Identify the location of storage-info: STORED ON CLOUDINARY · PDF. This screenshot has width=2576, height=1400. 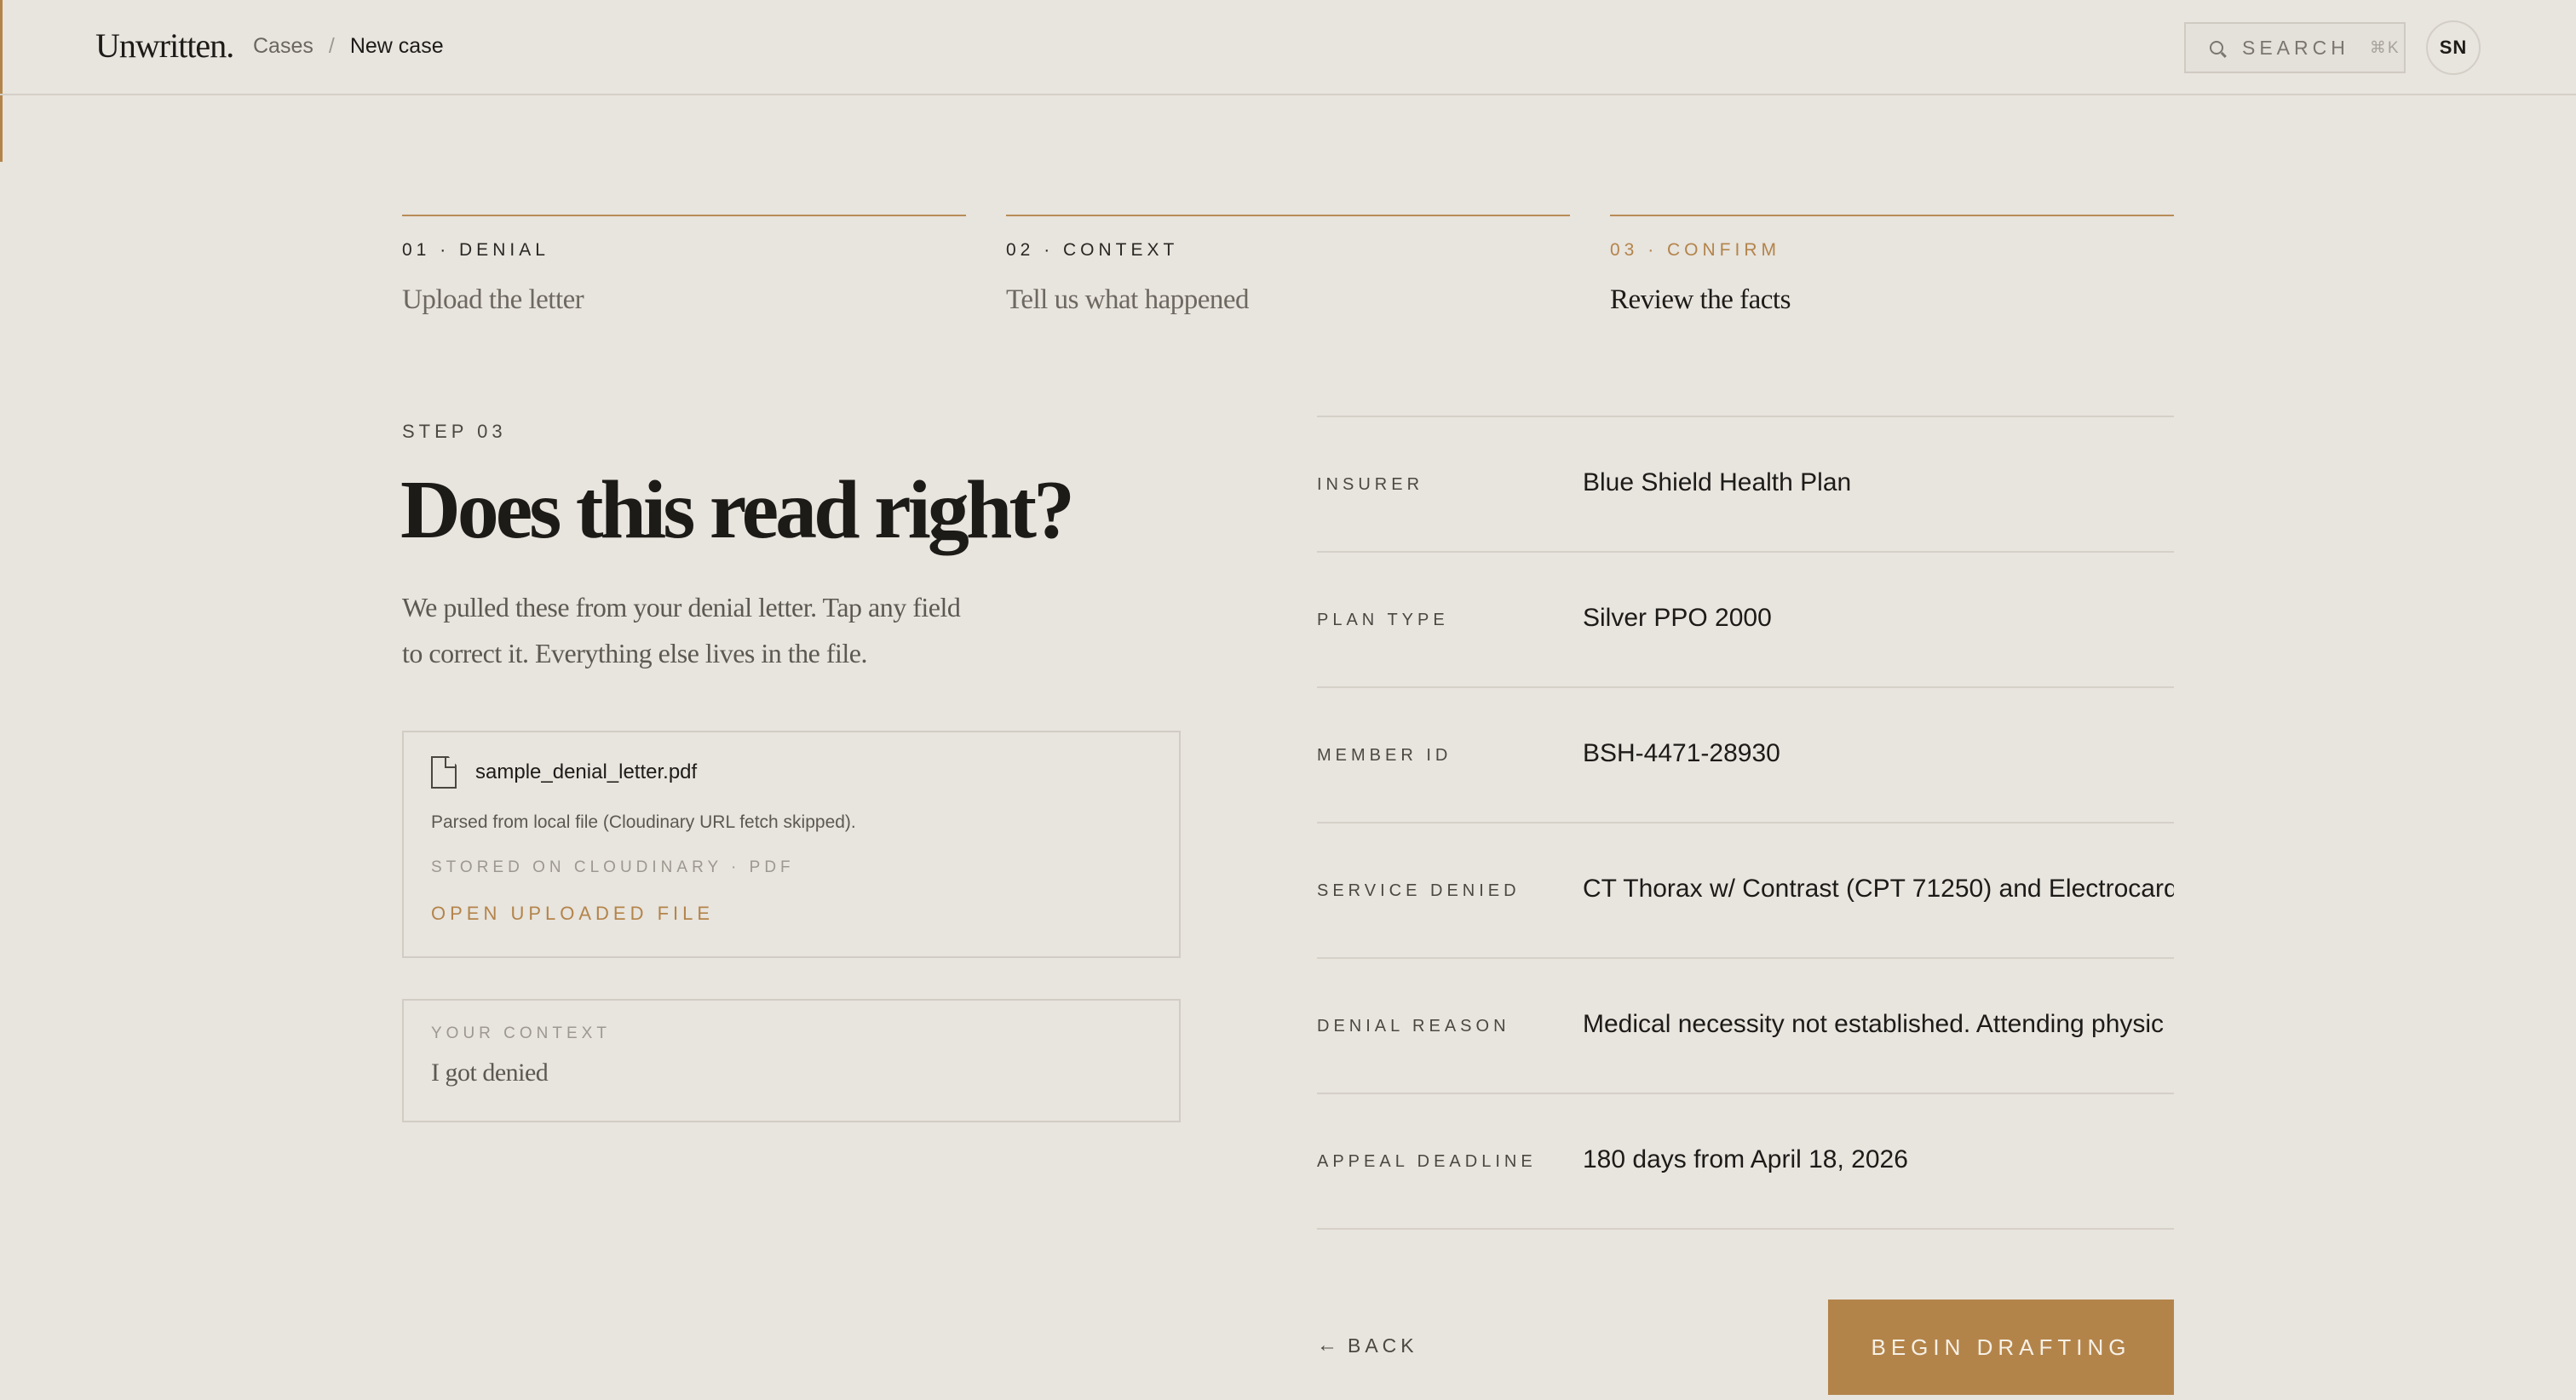
(792, 867).